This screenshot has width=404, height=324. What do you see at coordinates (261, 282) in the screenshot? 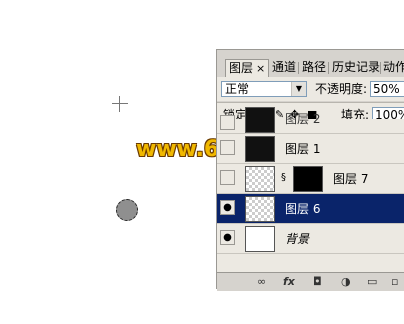
I see `link-icon: ∞` at bounding box center [261, 282].